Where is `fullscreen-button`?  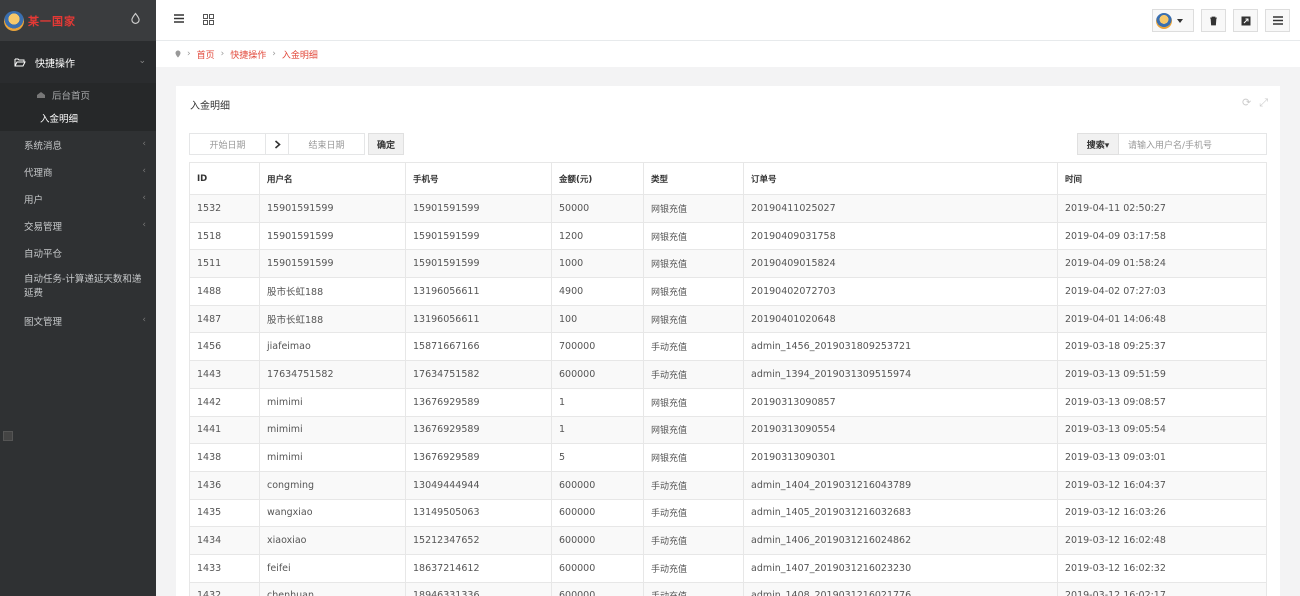 fullscreen-button is located at coordinates (1245, 20).